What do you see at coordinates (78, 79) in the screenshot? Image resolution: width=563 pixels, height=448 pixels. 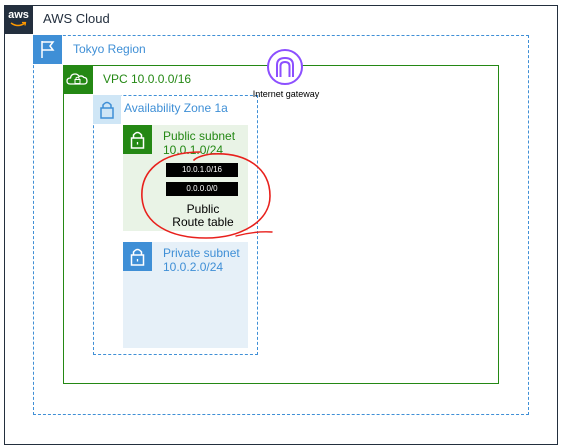 I see `cloud-lock-icon` at bounding box center [78, 79].